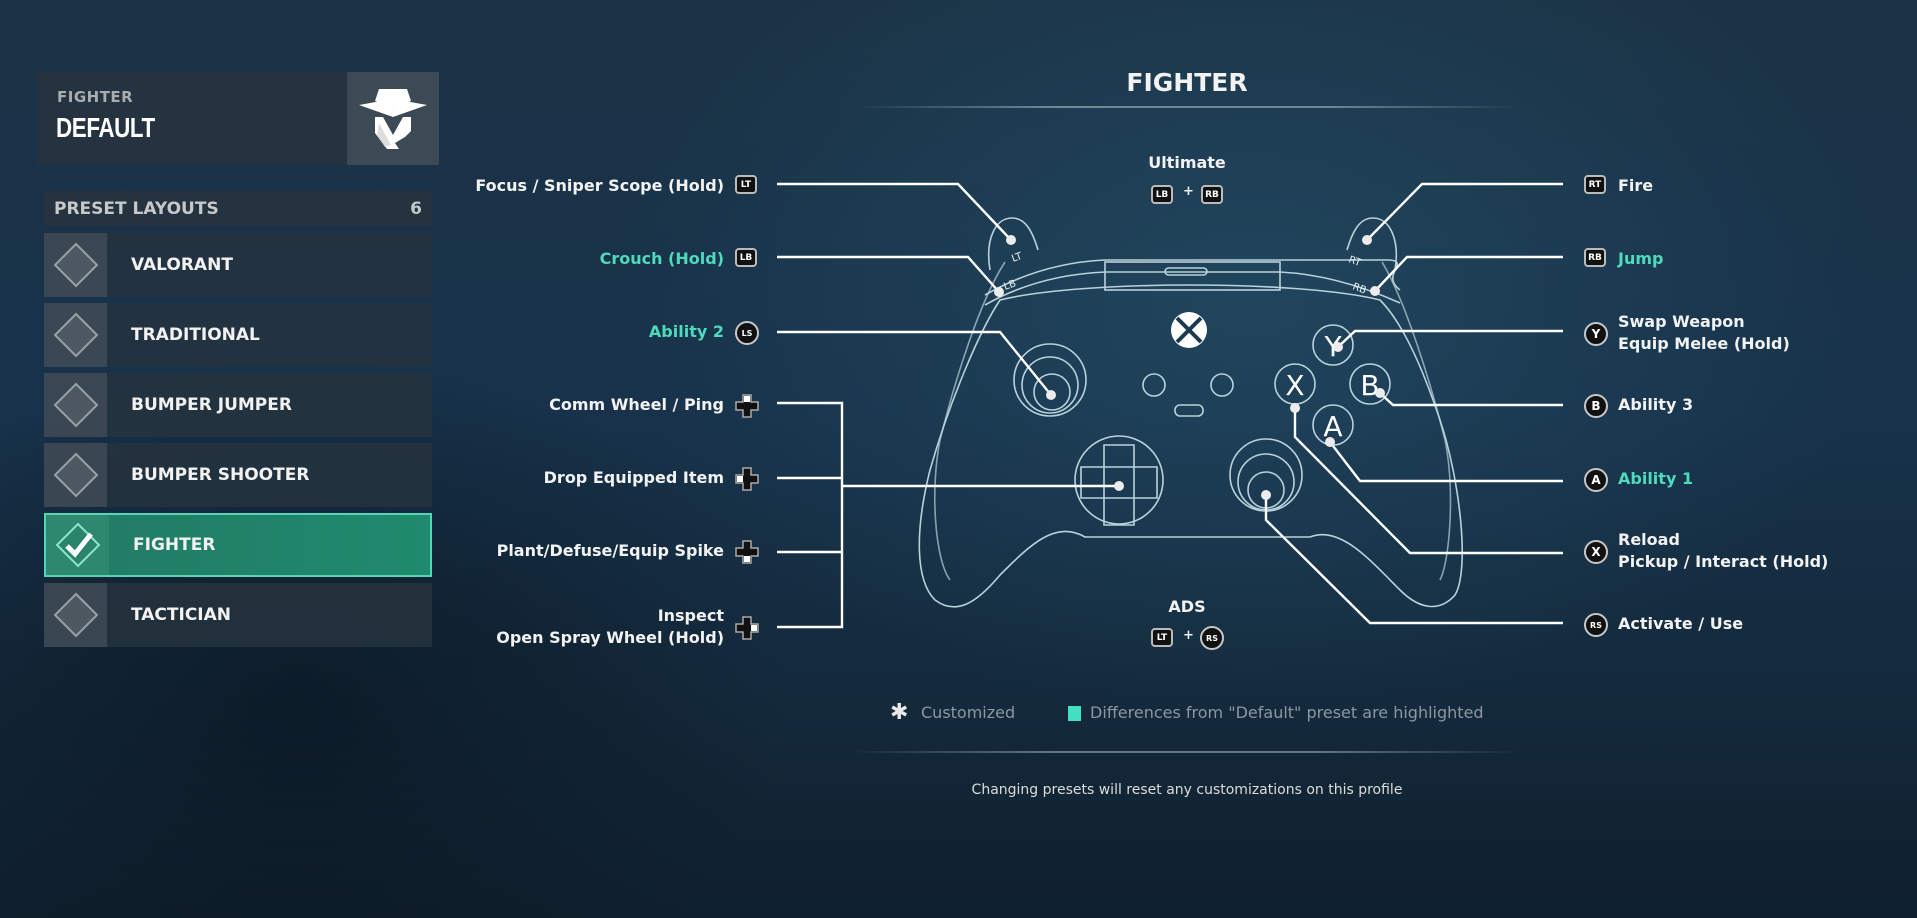 Image resolution: width=1917 pixels, height=918 pixels. Describe the element at coordinates (1471, 399) in the screenshot. I see `leader-b` at that location.